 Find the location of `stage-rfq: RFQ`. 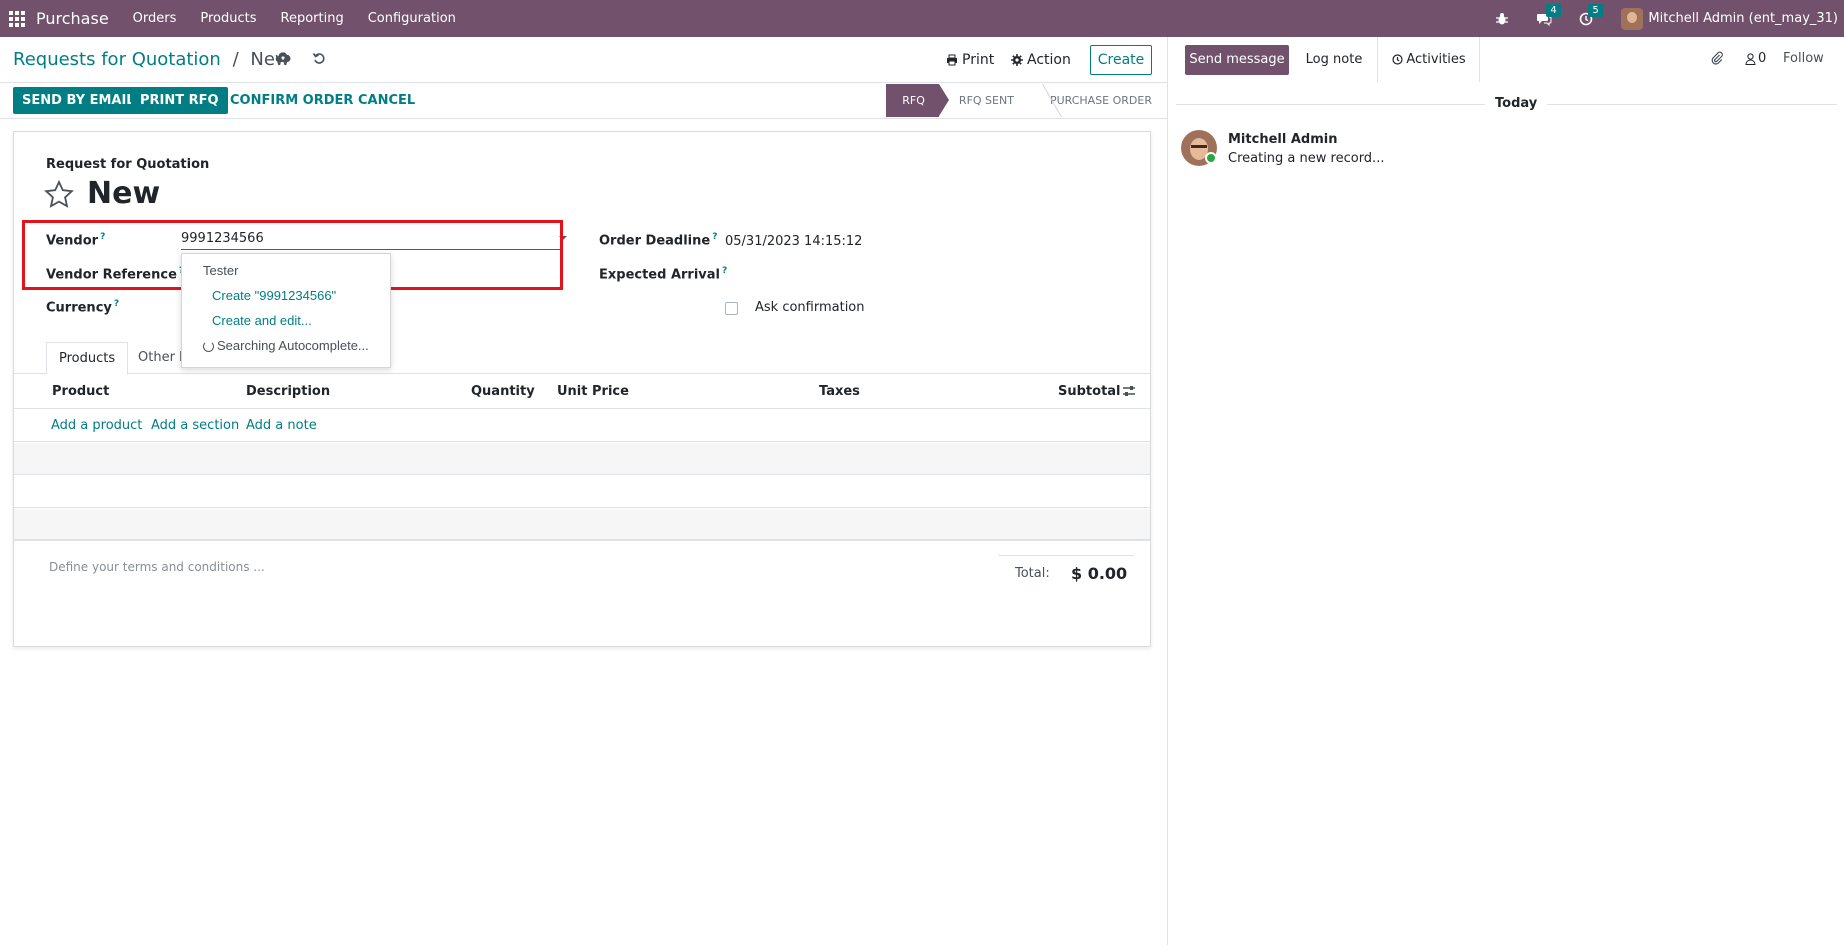

stage-rfq: RFQ is located at coordinates (917, 100).